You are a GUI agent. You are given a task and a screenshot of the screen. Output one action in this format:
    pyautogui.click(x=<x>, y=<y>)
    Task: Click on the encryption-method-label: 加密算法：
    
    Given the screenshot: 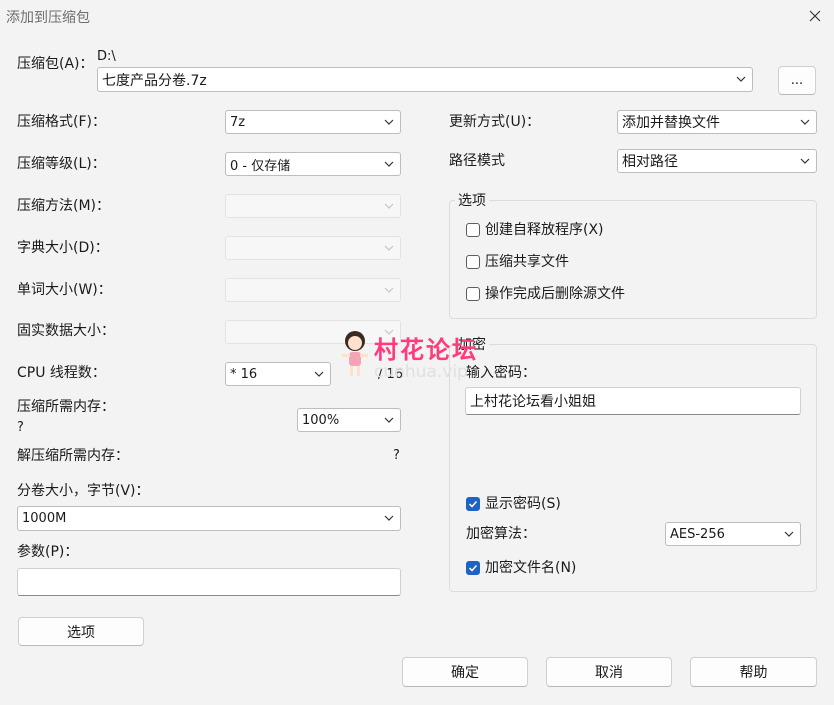 What is the action you would take?
    pyautogui.click(x=501, y=534)
    